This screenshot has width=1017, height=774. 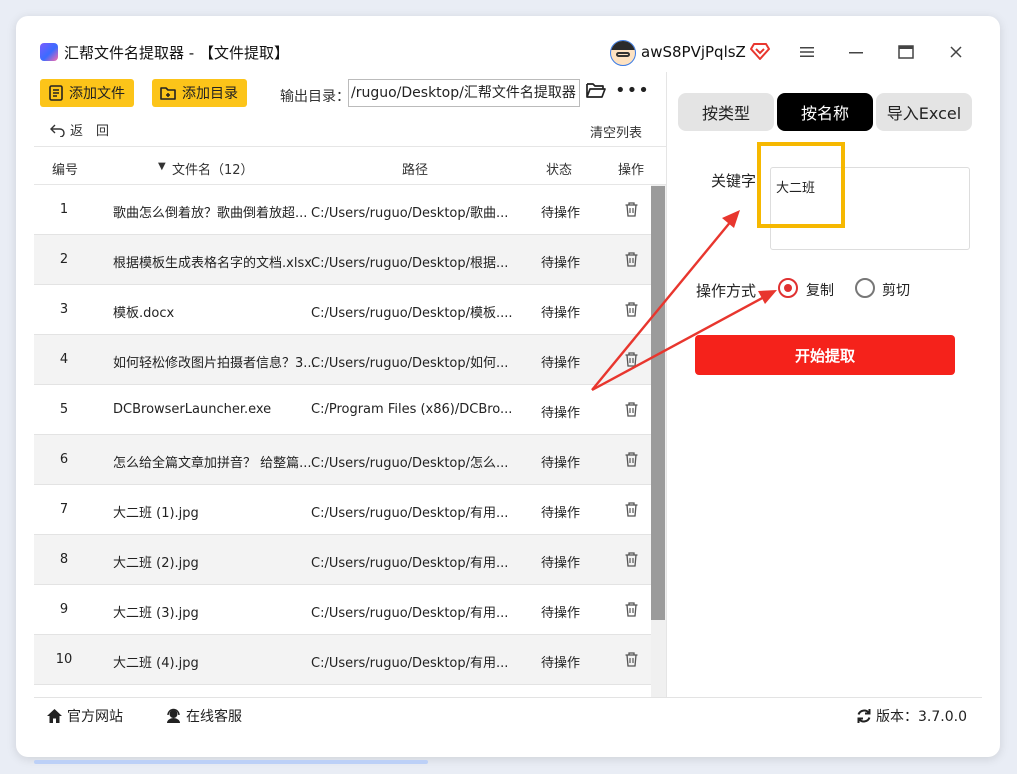 I want to click on col-header-status: 状态, so click(x=559, y=170).